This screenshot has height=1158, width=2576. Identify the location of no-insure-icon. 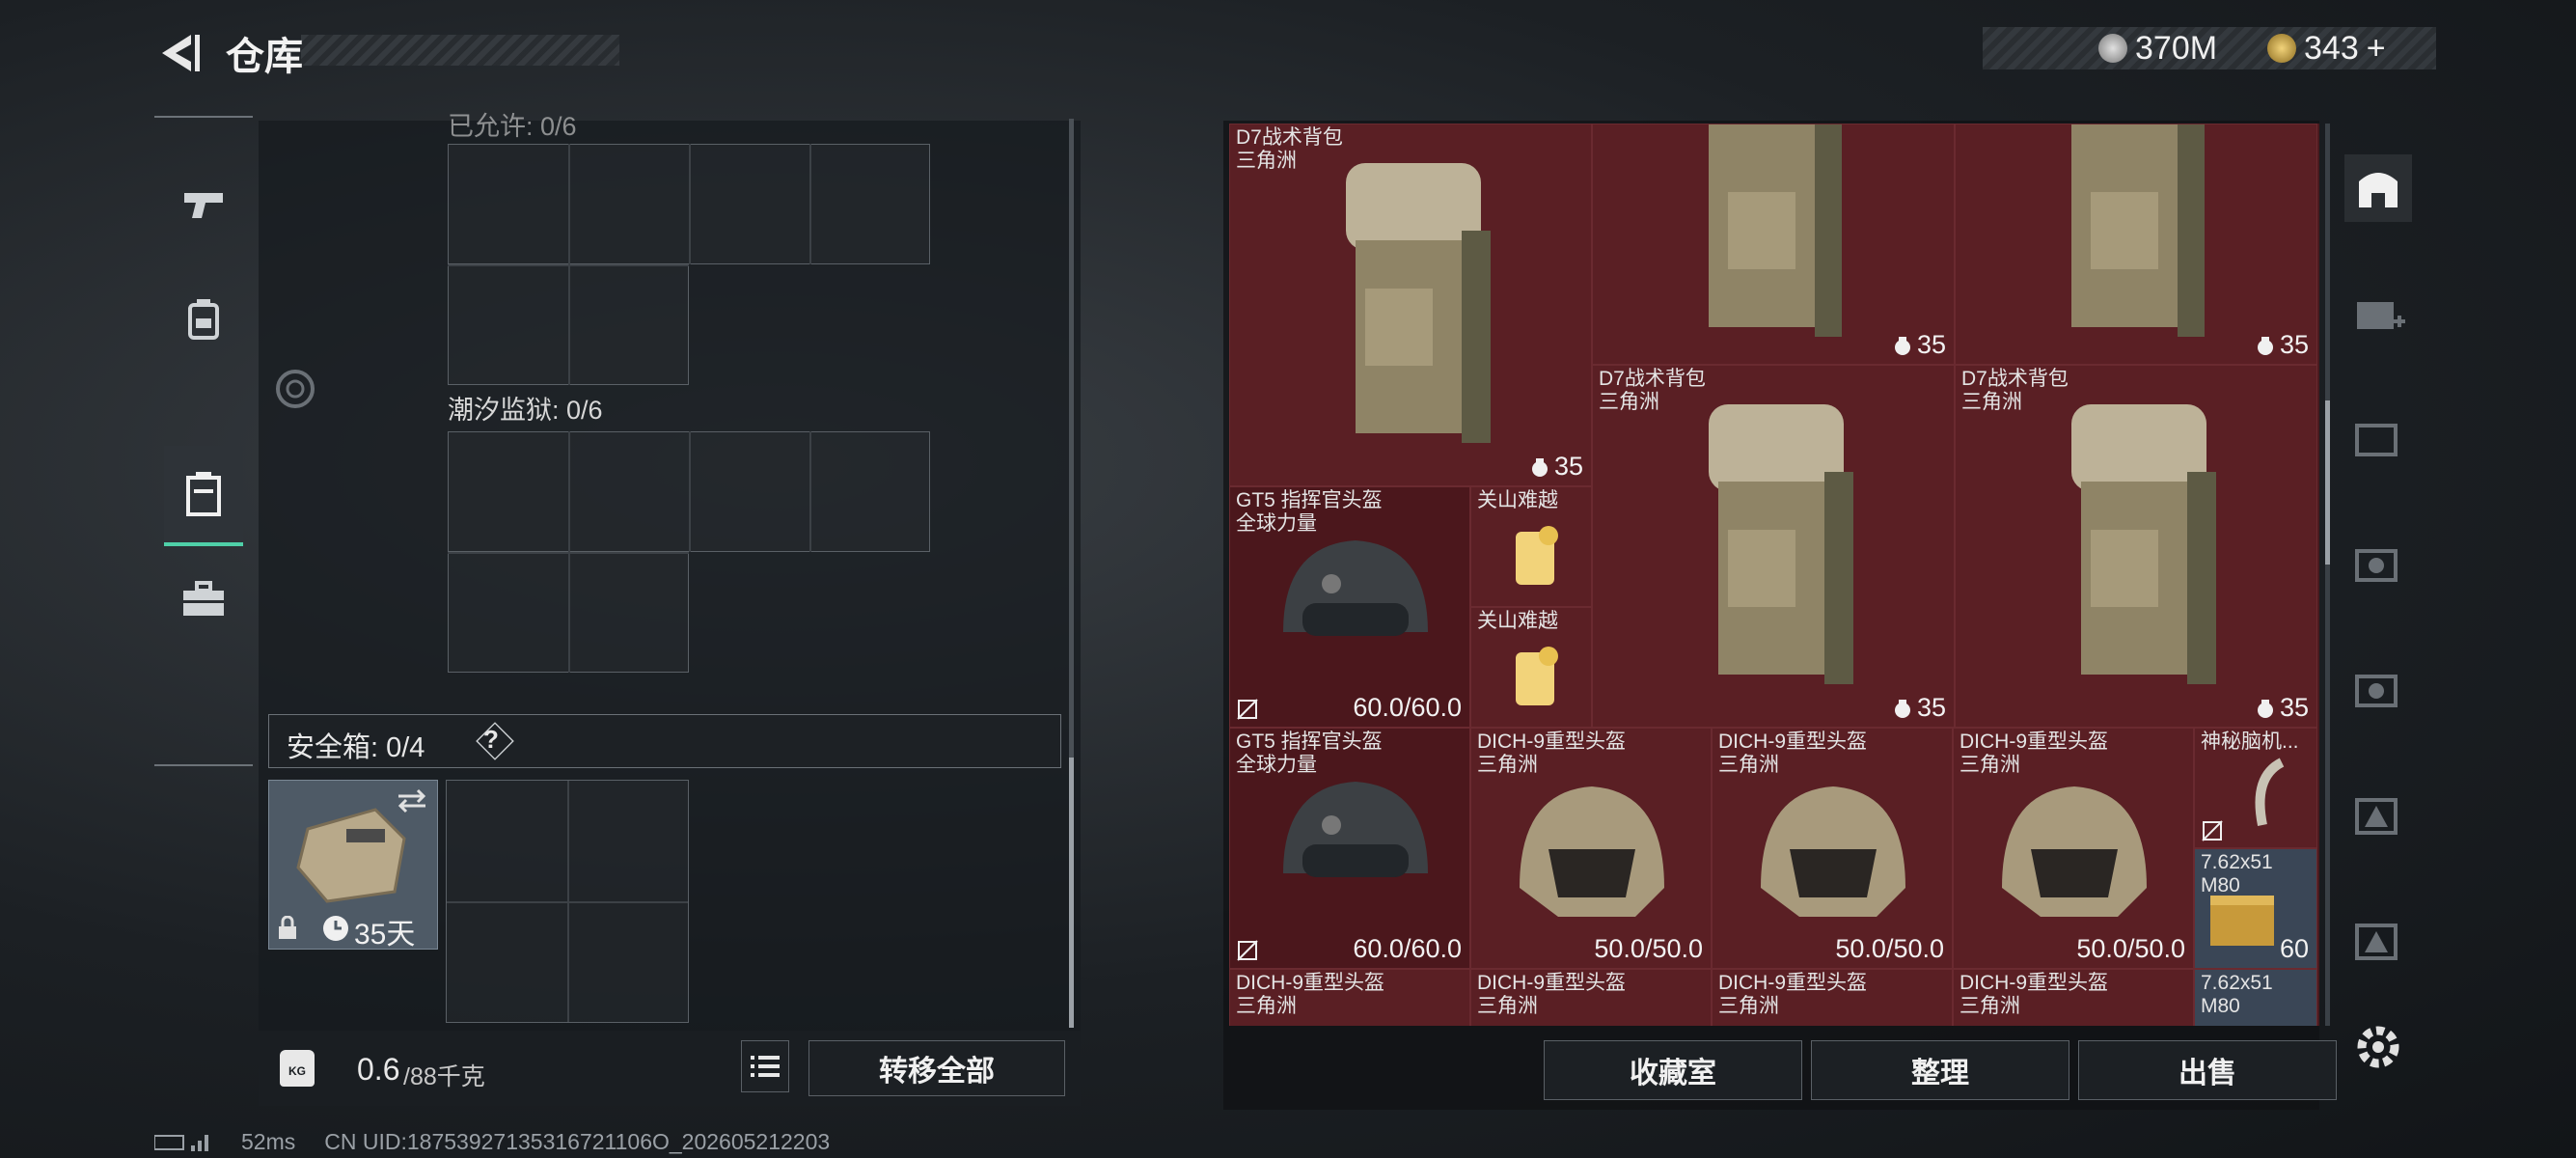
(1248, 709).